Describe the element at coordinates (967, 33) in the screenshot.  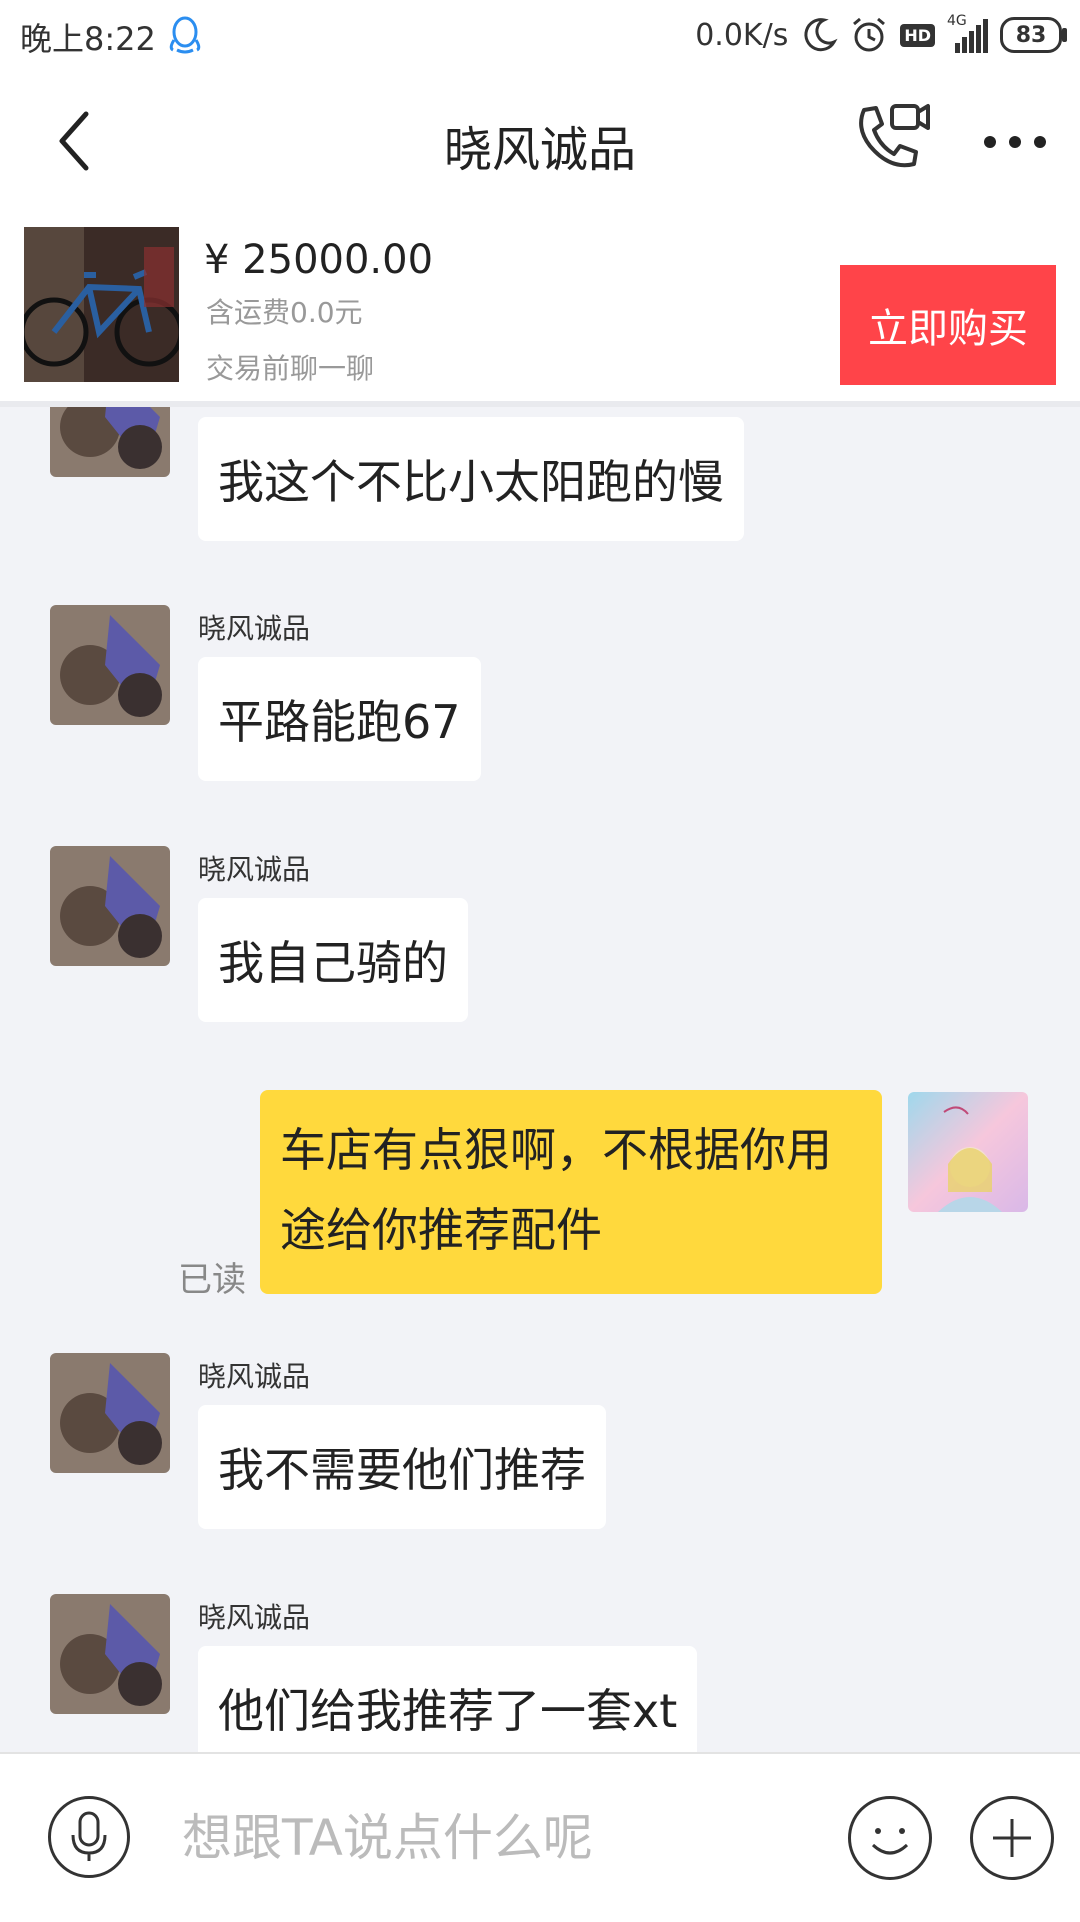
I see `signal-icon: 4G` at that location.